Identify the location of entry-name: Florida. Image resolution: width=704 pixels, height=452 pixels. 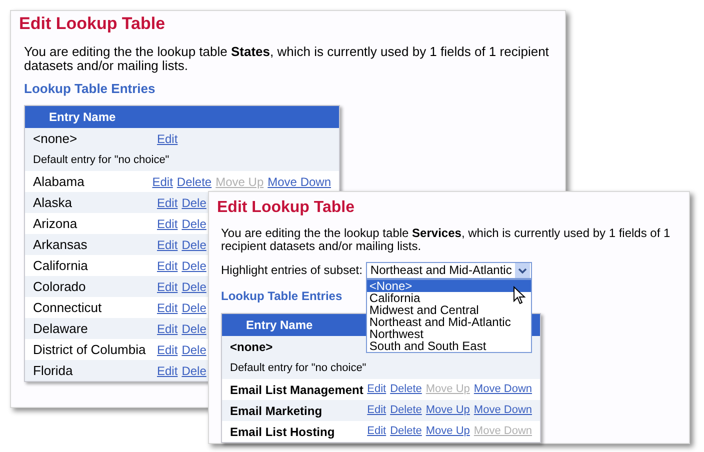
(53, 371).